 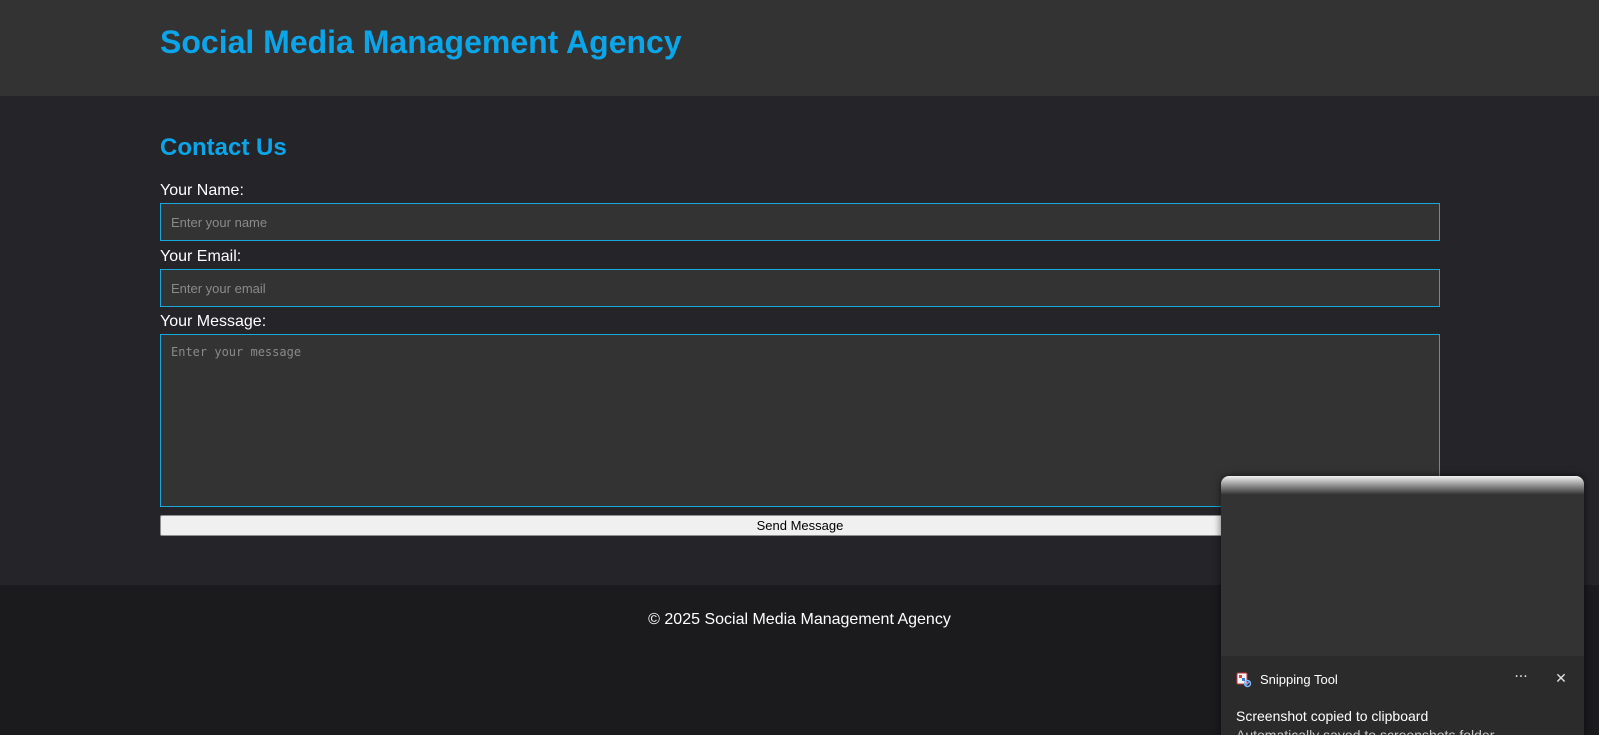 What do you see at coordinates (201, 256) in the screenshot?
I see `email-label: Your Email:` at bounding box center [201, 256].